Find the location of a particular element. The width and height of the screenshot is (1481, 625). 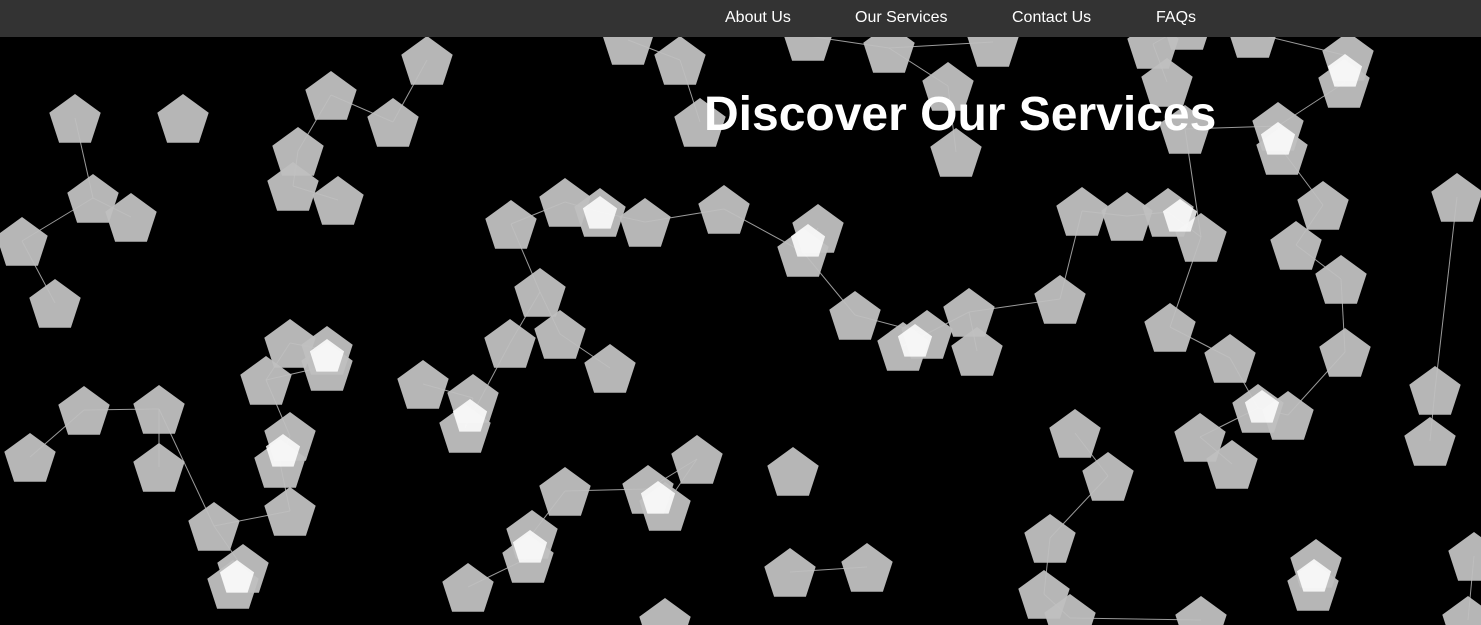

nav-link-about-us: About Us is located at coordinates (758, 18).